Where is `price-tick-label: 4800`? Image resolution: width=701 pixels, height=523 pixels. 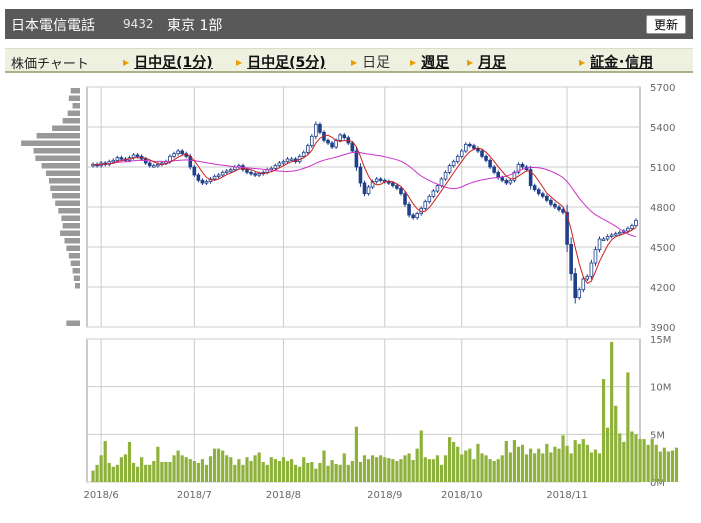
price-tick-label: 4800 is located at coordinates (662, 208).